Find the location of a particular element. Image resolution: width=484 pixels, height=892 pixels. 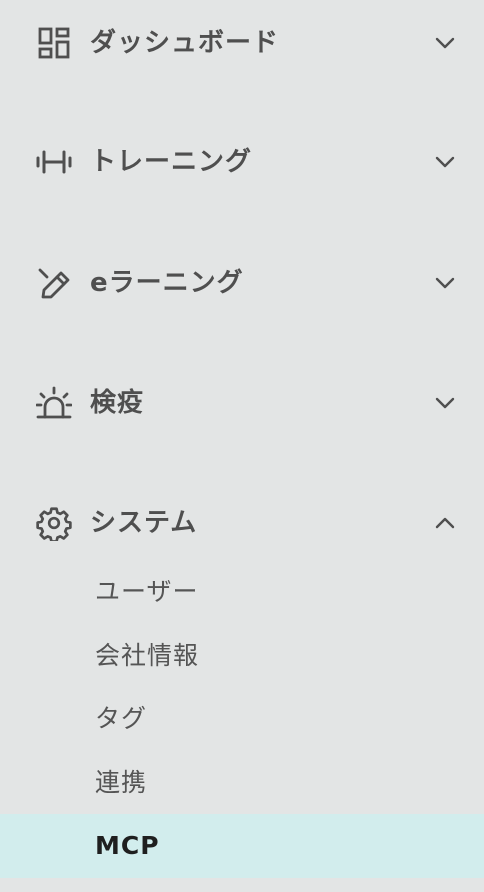

sidebar-item-users: ユーザー is located at coordinates (242, 592).